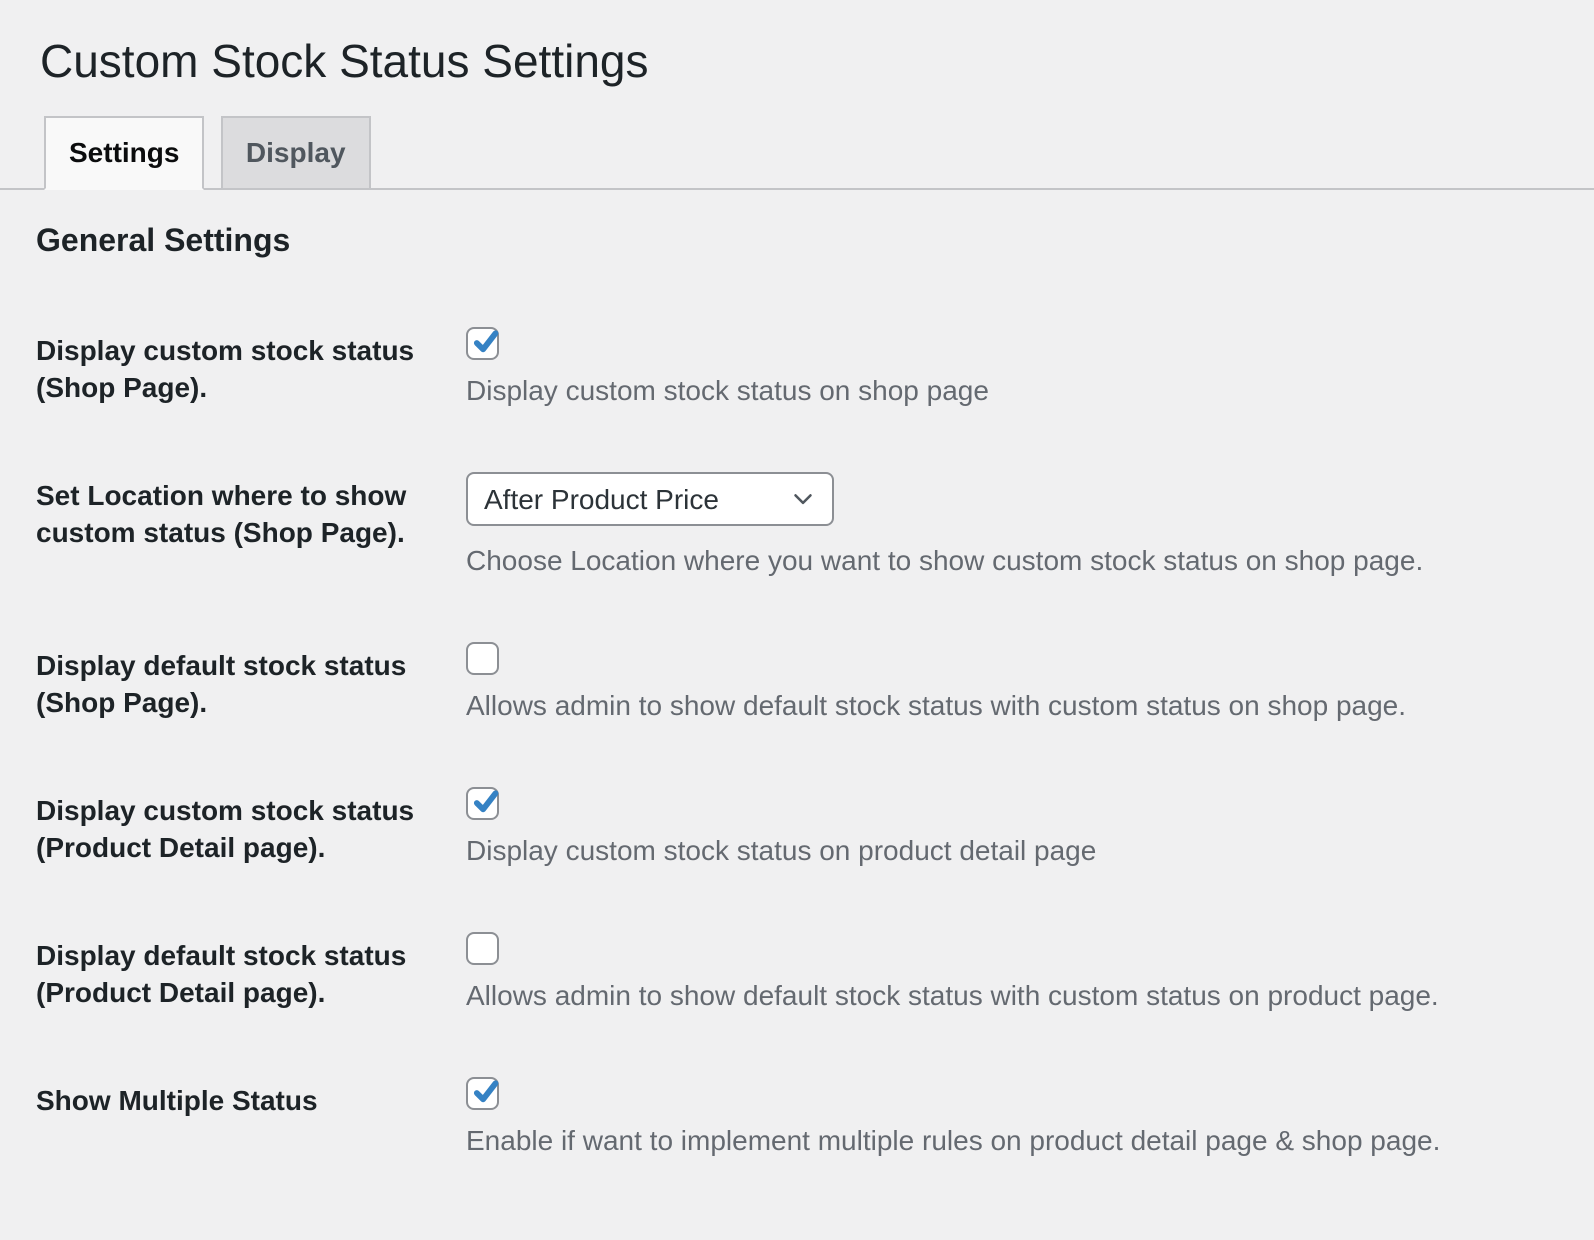 Image resolution: width=1594 pixels, height=1240 pixels. I want to click on tab-display: Display, so click(295, 152).